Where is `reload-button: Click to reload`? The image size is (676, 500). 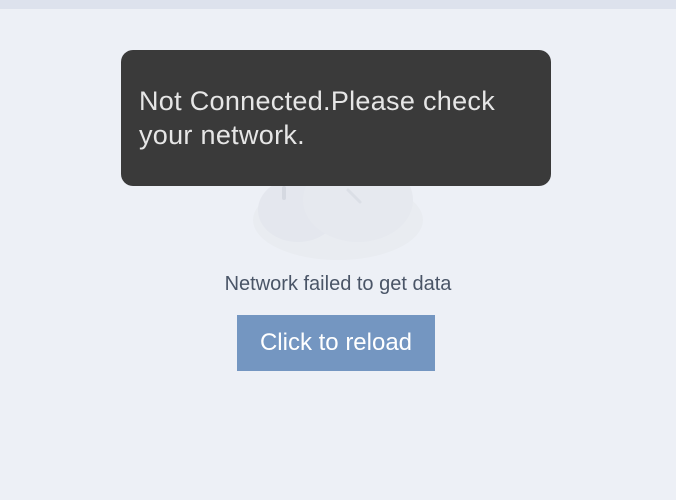
reload-button: Click to reload is located at coordinates (336, 343).